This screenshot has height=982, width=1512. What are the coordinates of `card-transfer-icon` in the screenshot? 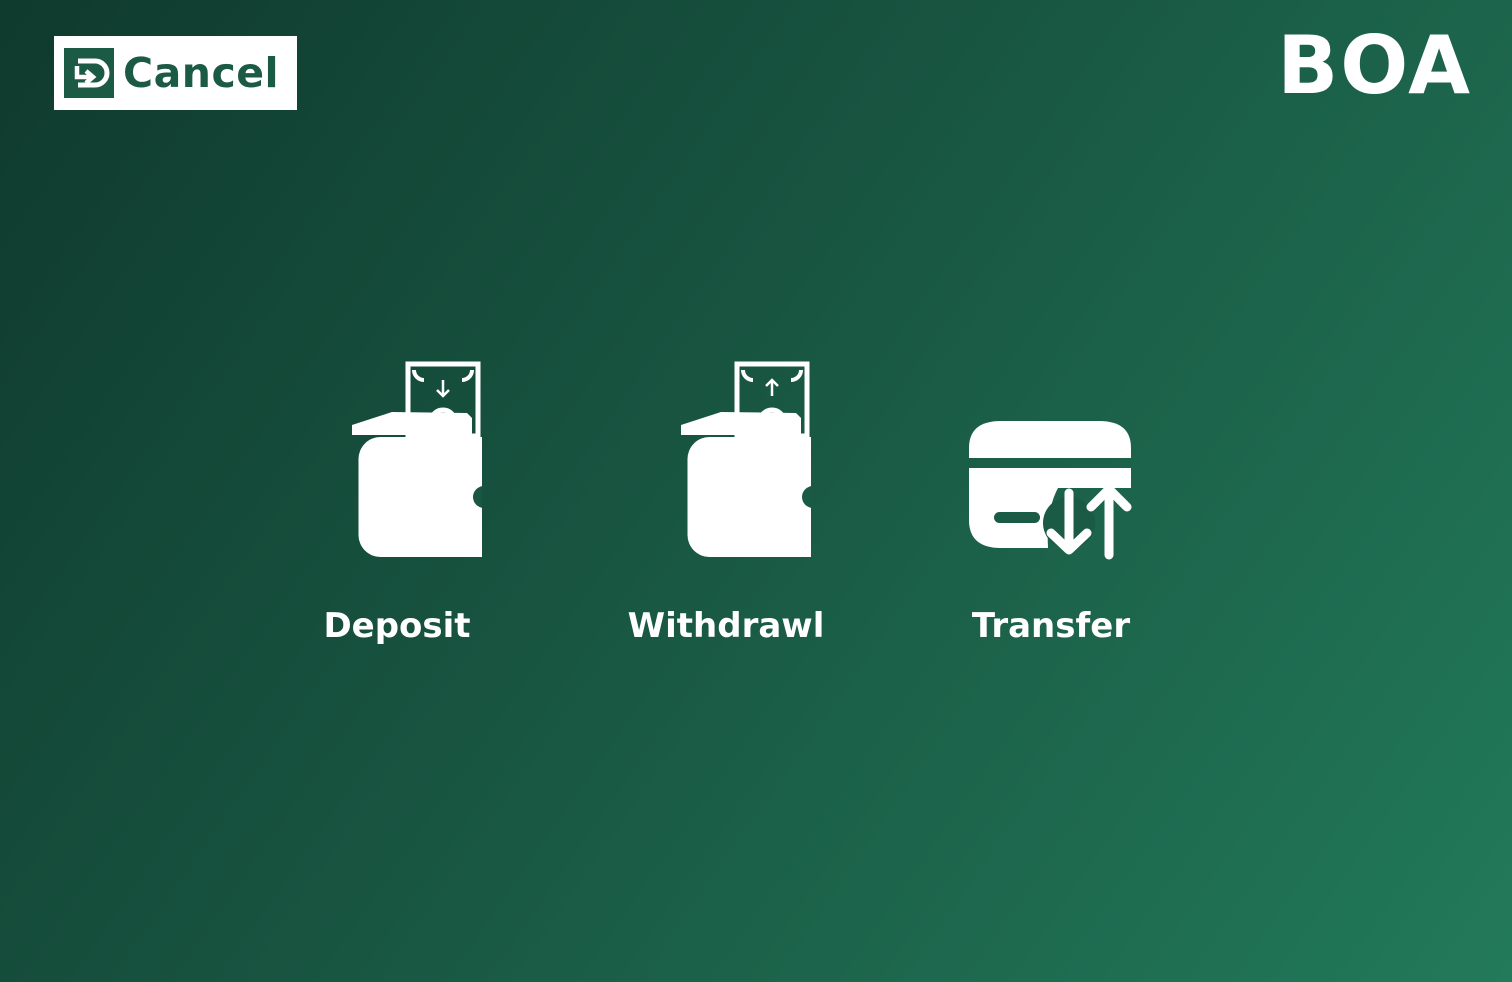 It's located at (1050, 490).